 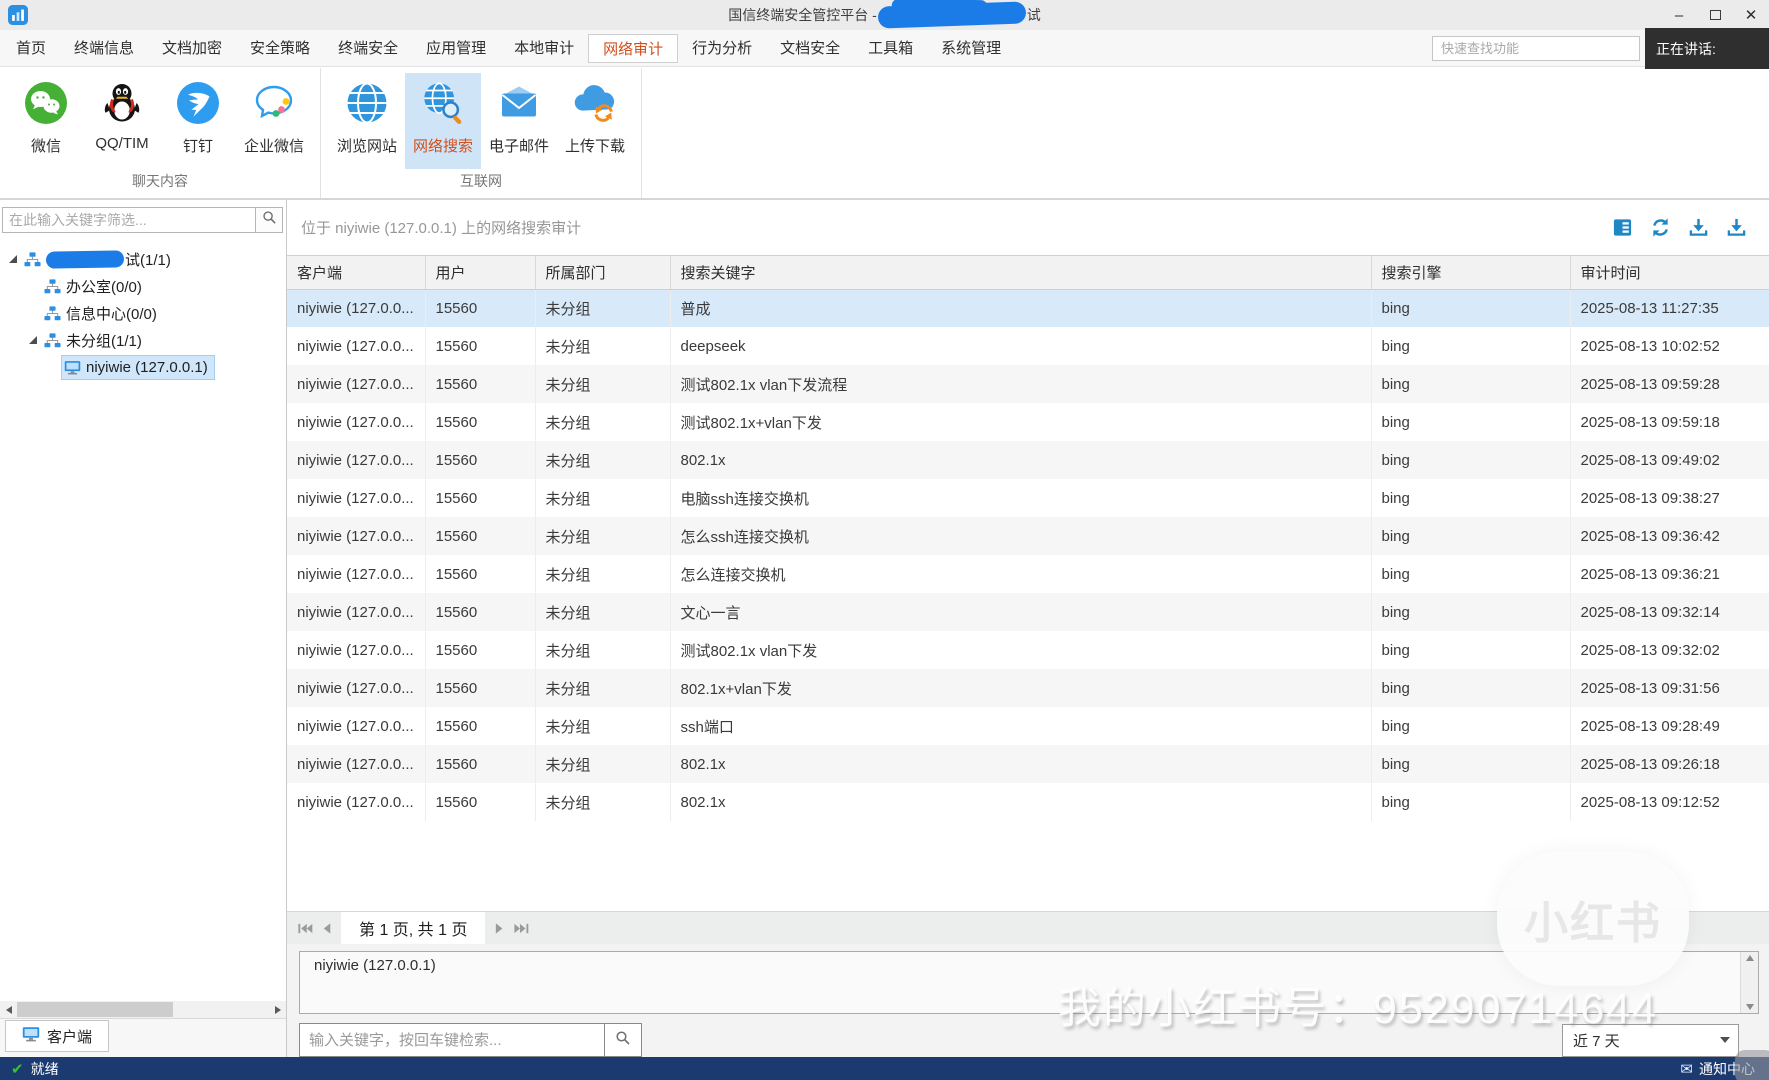 What do you see at coordinates (521, 928) in the screenshot?
I see `last-page-button` at bounding box center [521, 928].